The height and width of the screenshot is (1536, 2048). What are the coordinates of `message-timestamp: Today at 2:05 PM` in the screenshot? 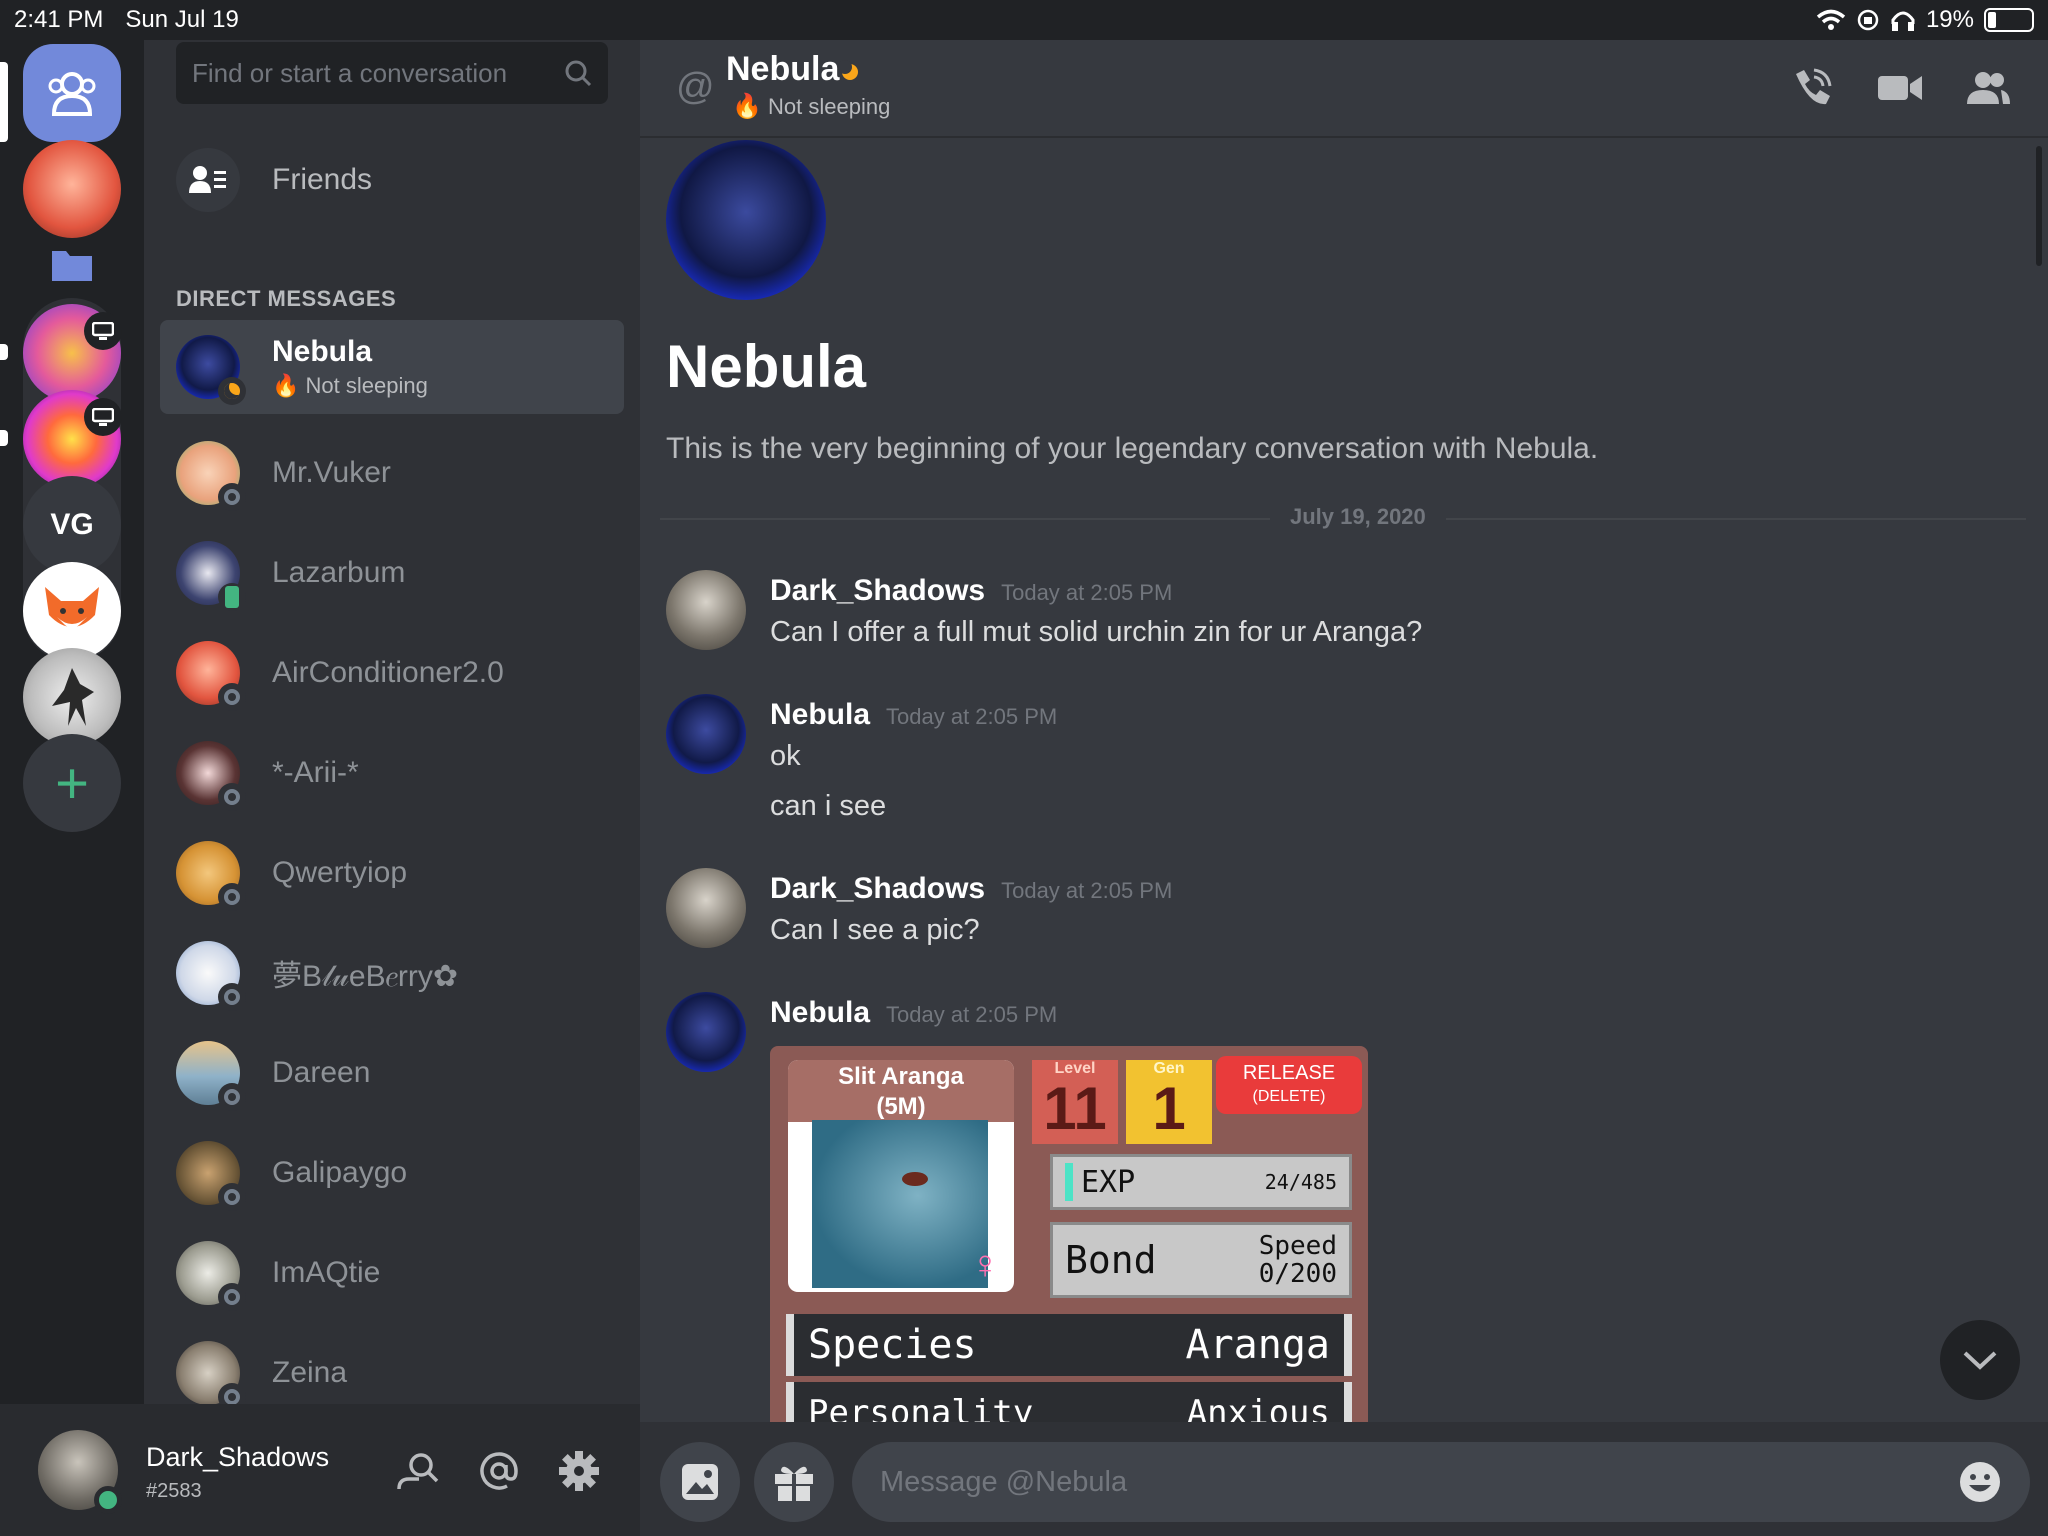 It's located at (972, 716).